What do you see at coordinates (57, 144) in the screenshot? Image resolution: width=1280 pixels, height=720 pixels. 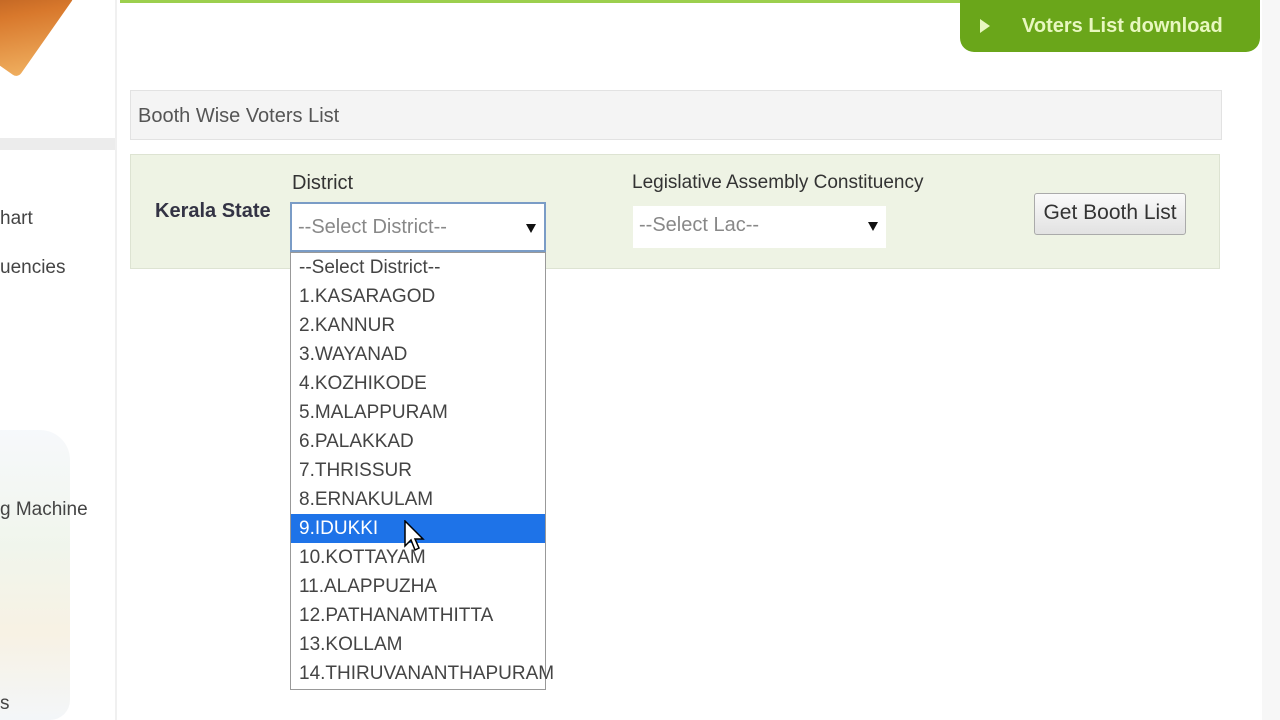 I see `sidebar-divider` at bounding box center [57, 144].